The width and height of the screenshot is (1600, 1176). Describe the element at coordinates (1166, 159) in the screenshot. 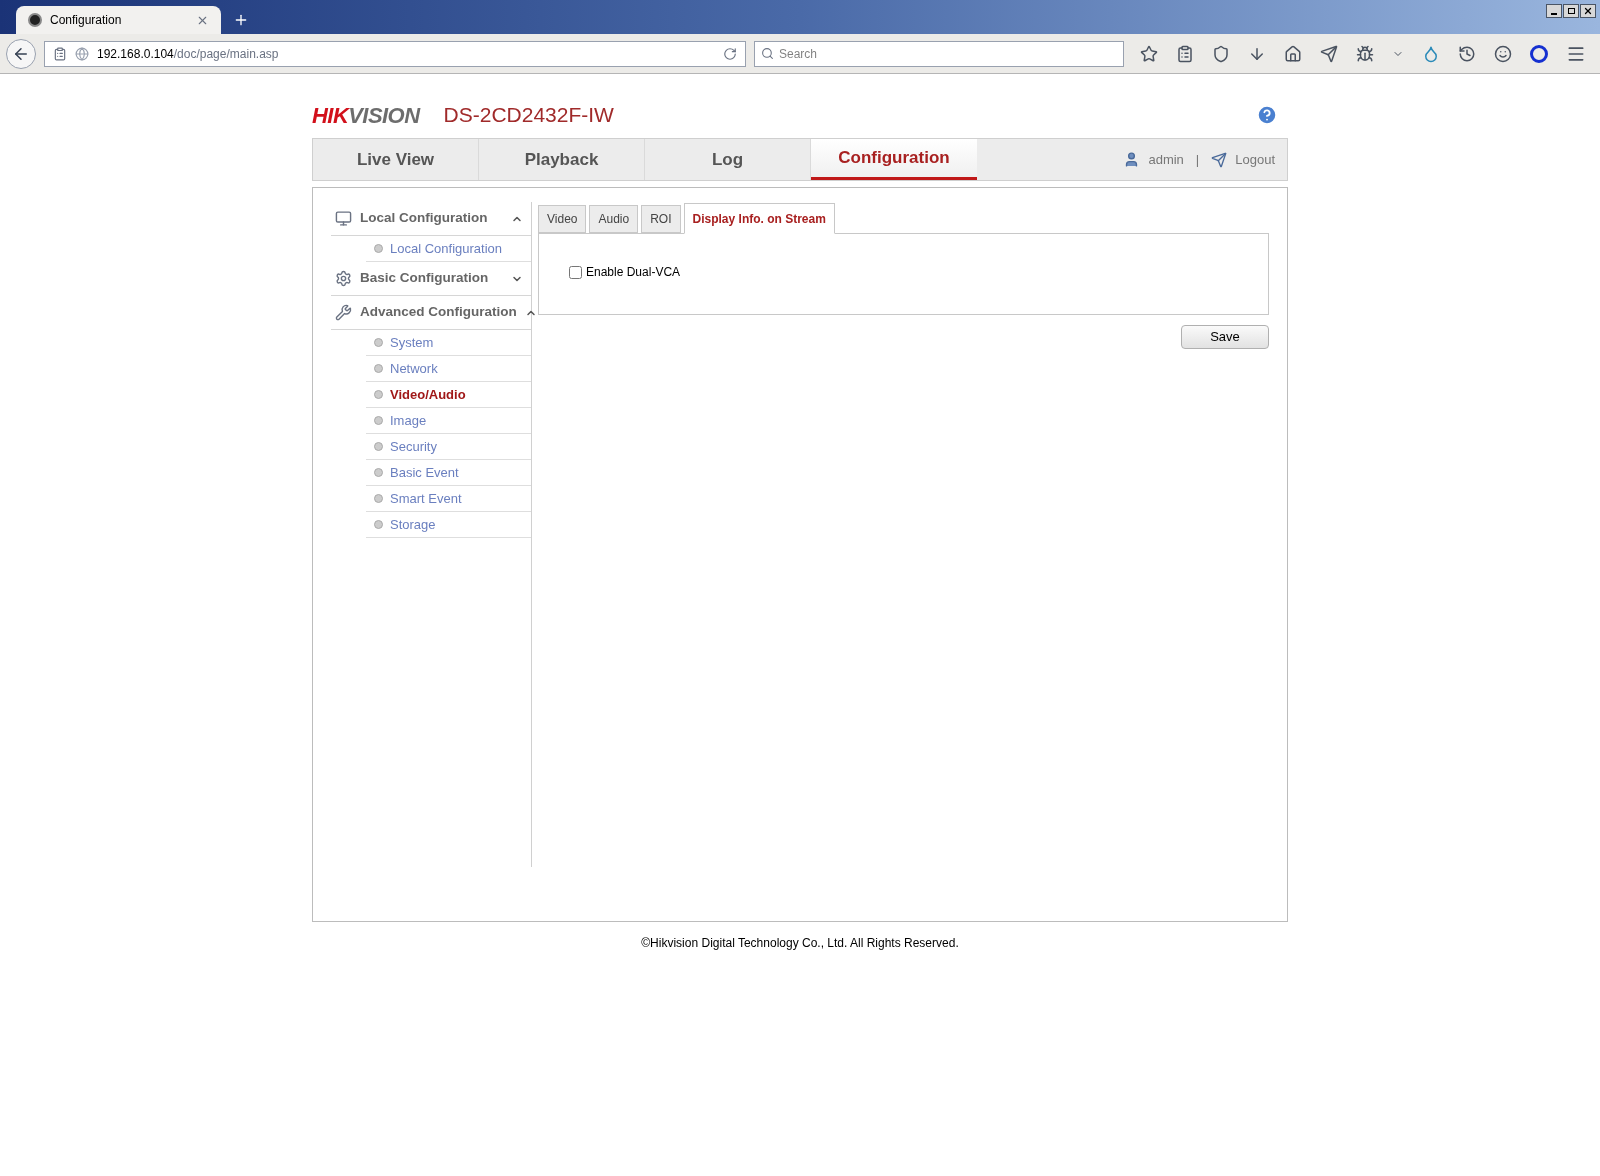

I see `username: admin` at that location.